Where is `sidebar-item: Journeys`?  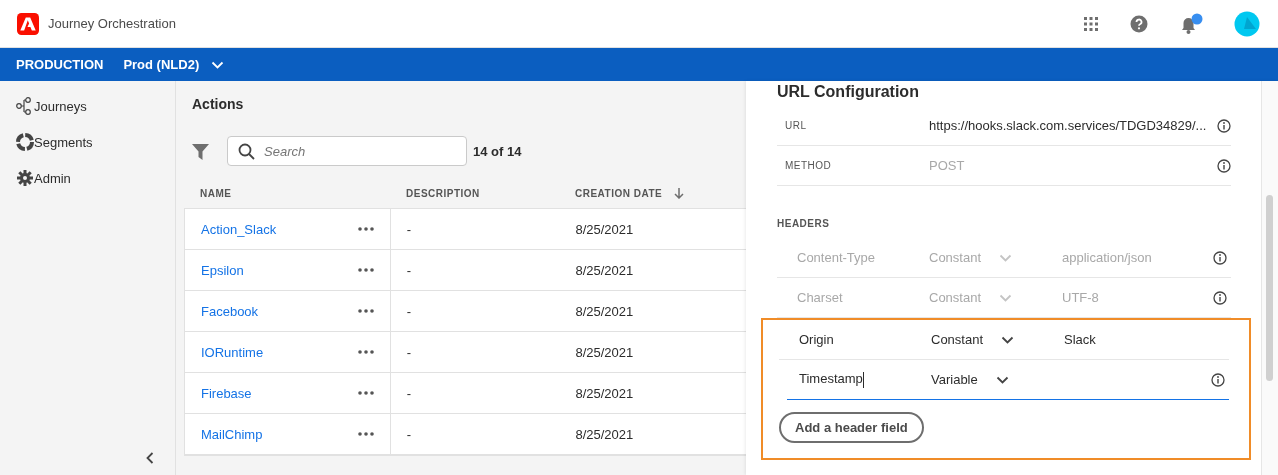
sidebar-item: Journeys is located at coordinates (51, 106).